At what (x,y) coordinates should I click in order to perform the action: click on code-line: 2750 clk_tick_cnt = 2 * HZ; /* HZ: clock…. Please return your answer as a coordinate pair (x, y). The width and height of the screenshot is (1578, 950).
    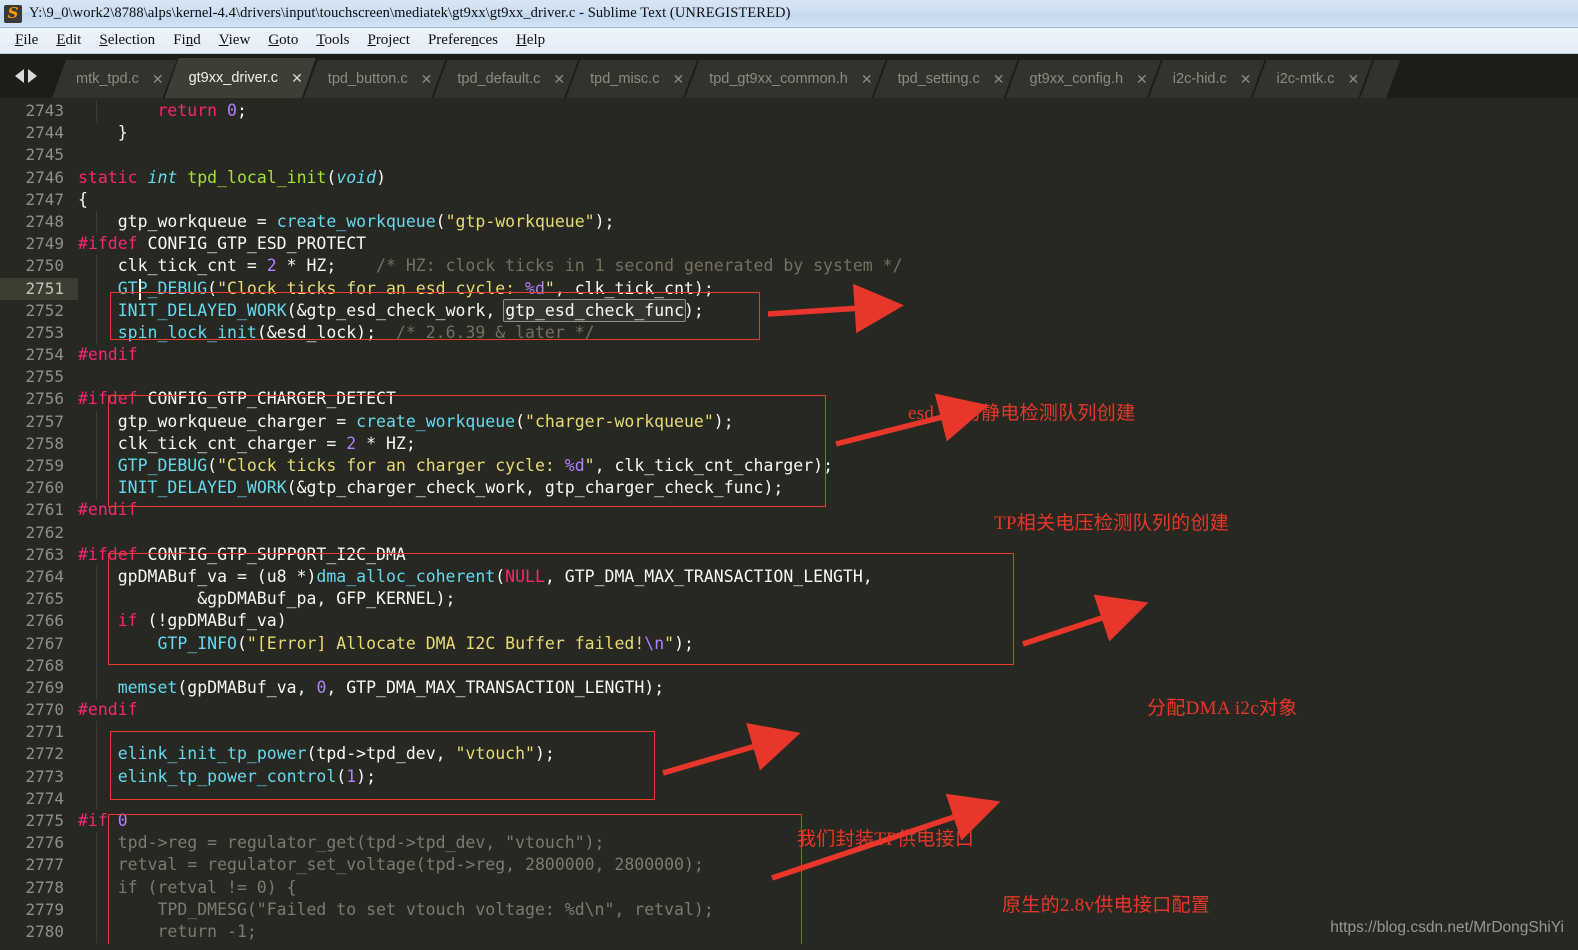
    Looking at the image, I should click on (789, 266).